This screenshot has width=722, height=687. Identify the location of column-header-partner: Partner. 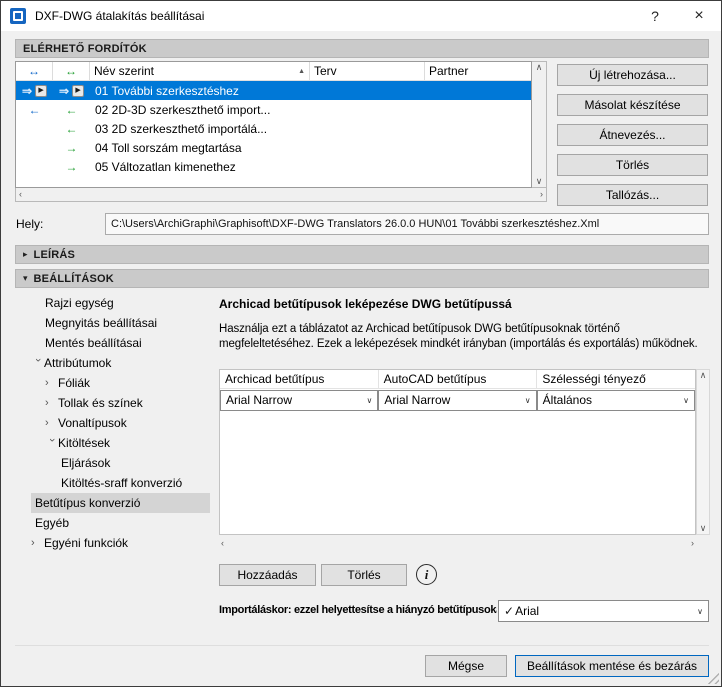
(478, 71).